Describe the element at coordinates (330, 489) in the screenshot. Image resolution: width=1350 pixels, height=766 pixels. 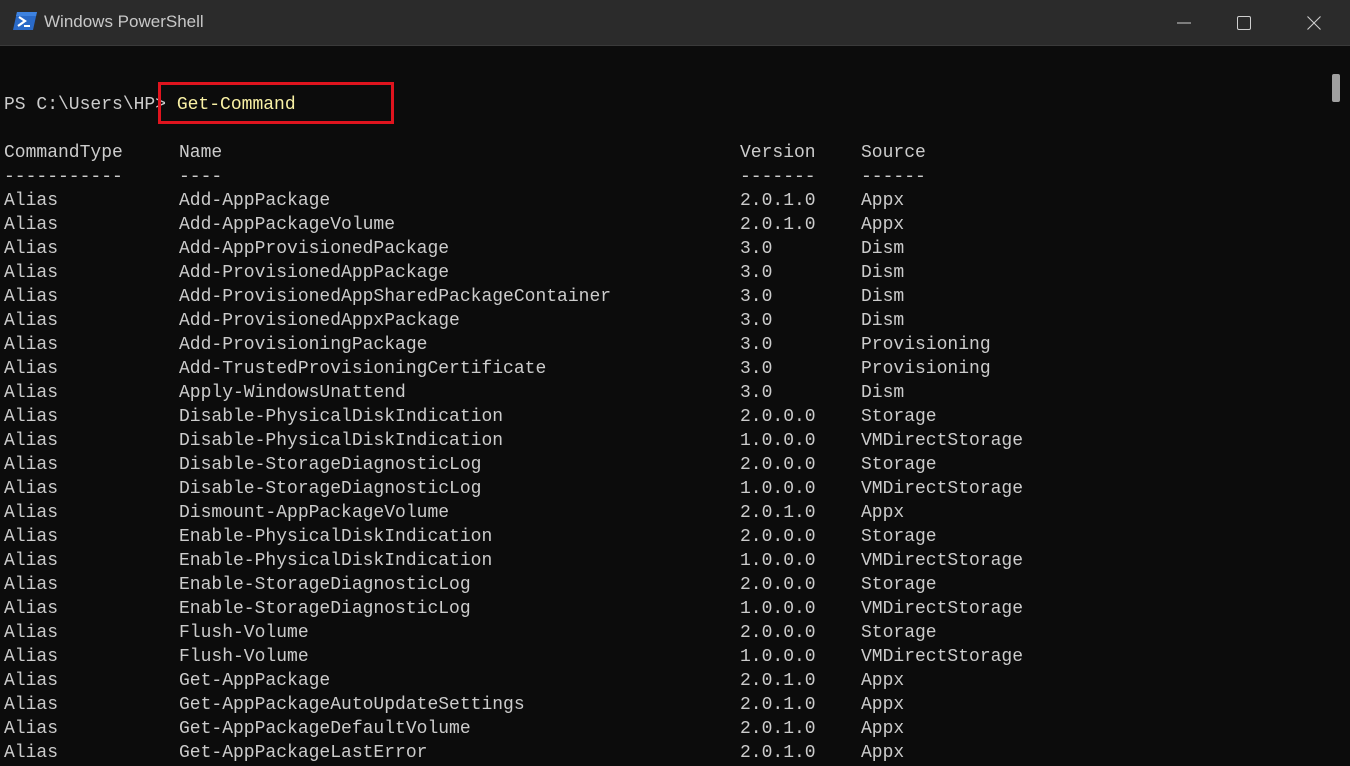
I see `cell-name: Disable-StorageDiagnosticLog` at that location.